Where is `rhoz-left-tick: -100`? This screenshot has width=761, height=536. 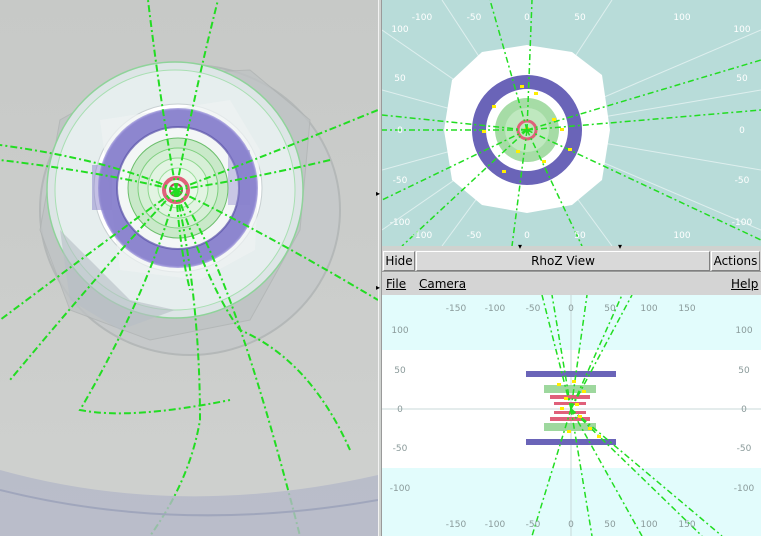
rhoz-left-tick: -100 is located at coordinates (400, 489).